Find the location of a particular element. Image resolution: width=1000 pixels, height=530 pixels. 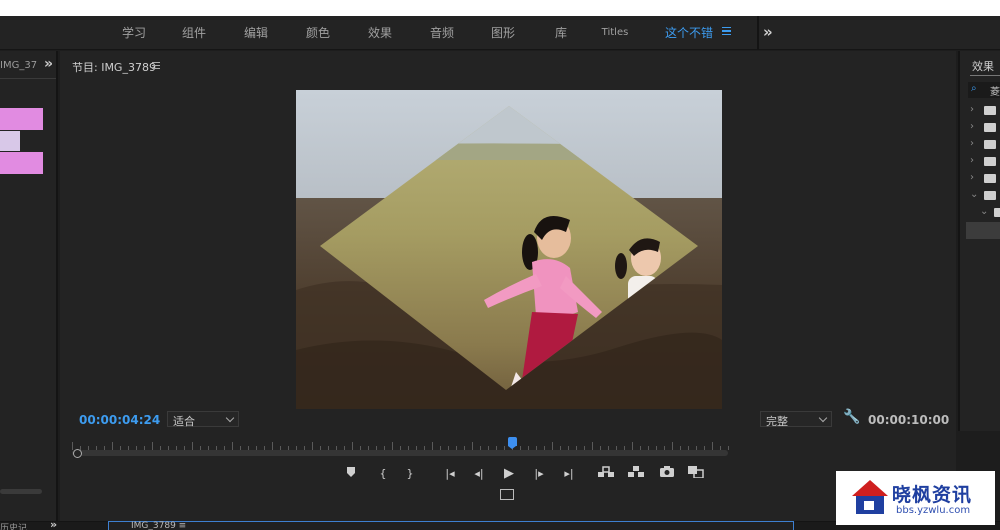

effects-panel-title: 效果 is located at coordinates (983, 66).